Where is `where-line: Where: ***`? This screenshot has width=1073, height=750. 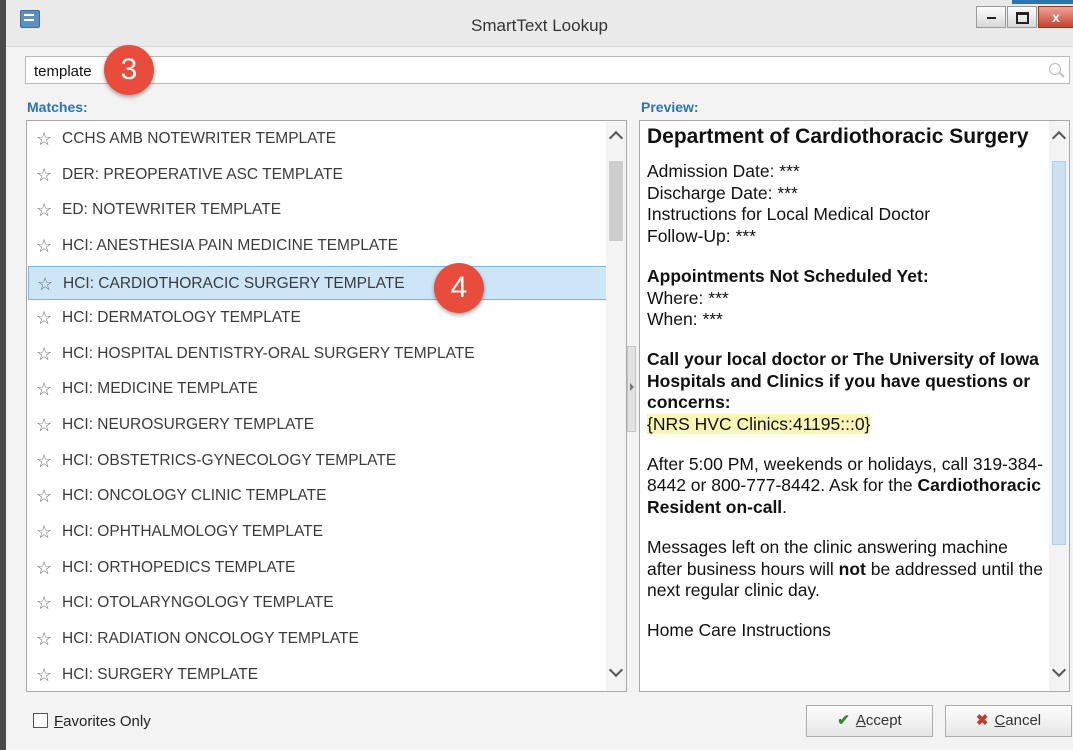
where-line: Where: *** is located at coordinates (688, 297).